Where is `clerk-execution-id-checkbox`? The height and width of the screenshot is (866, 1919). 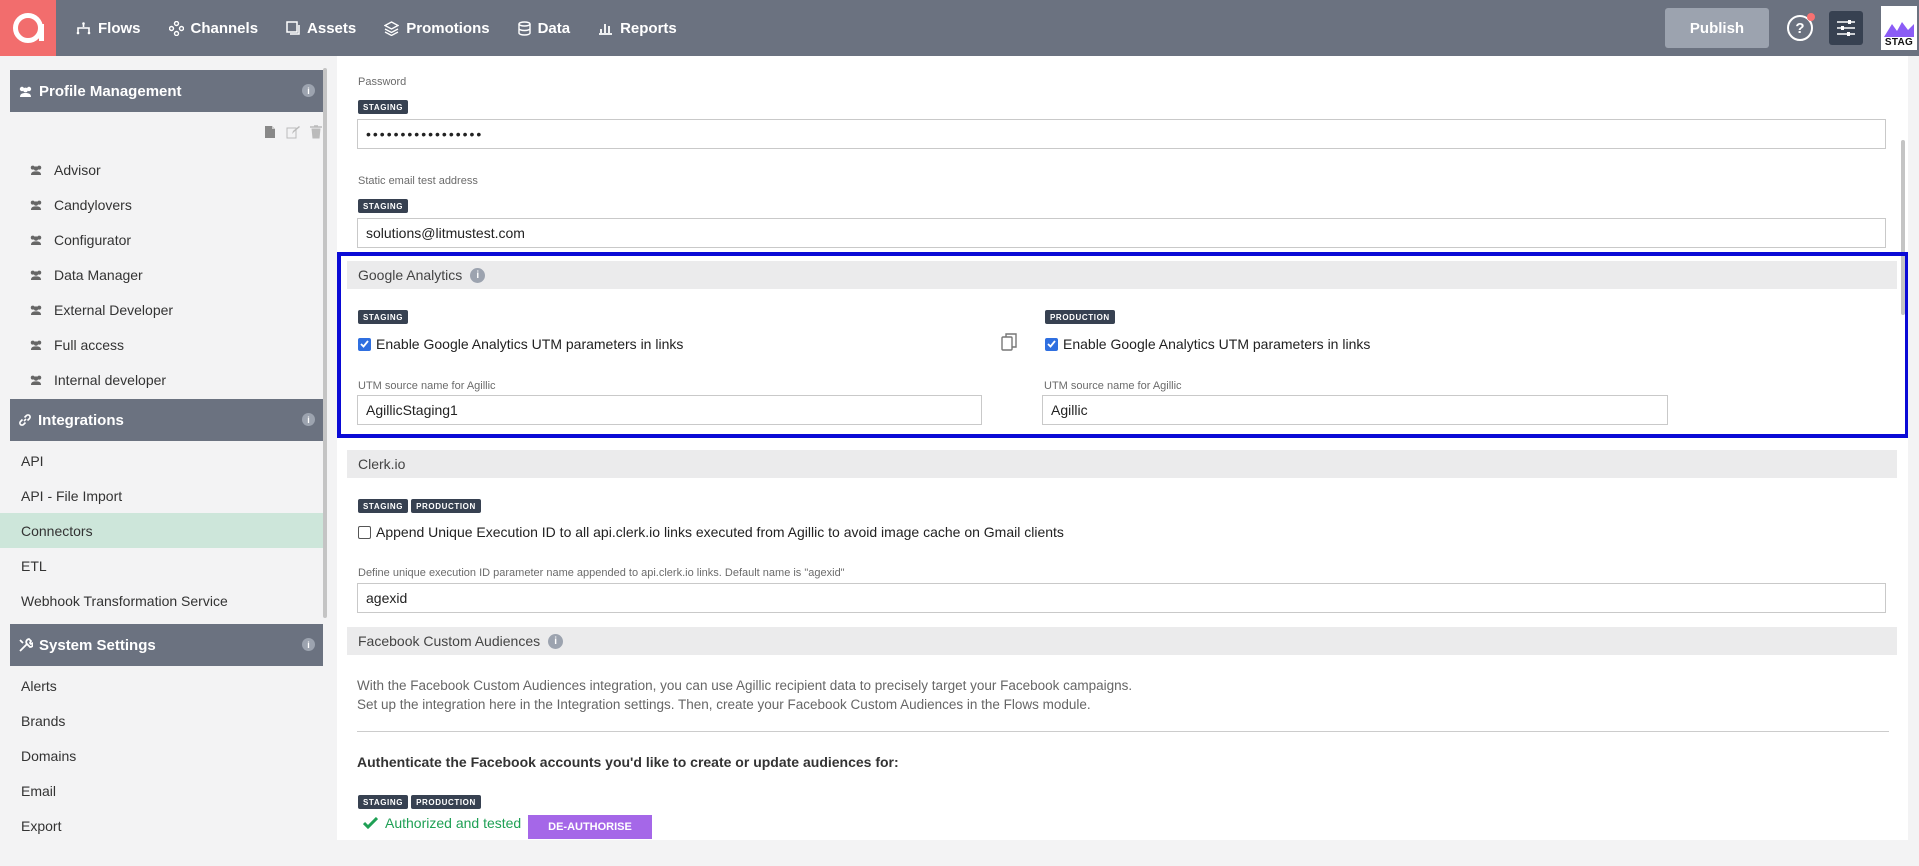 clerk-execution-id-checkbox is located at coordinates (364, 532).